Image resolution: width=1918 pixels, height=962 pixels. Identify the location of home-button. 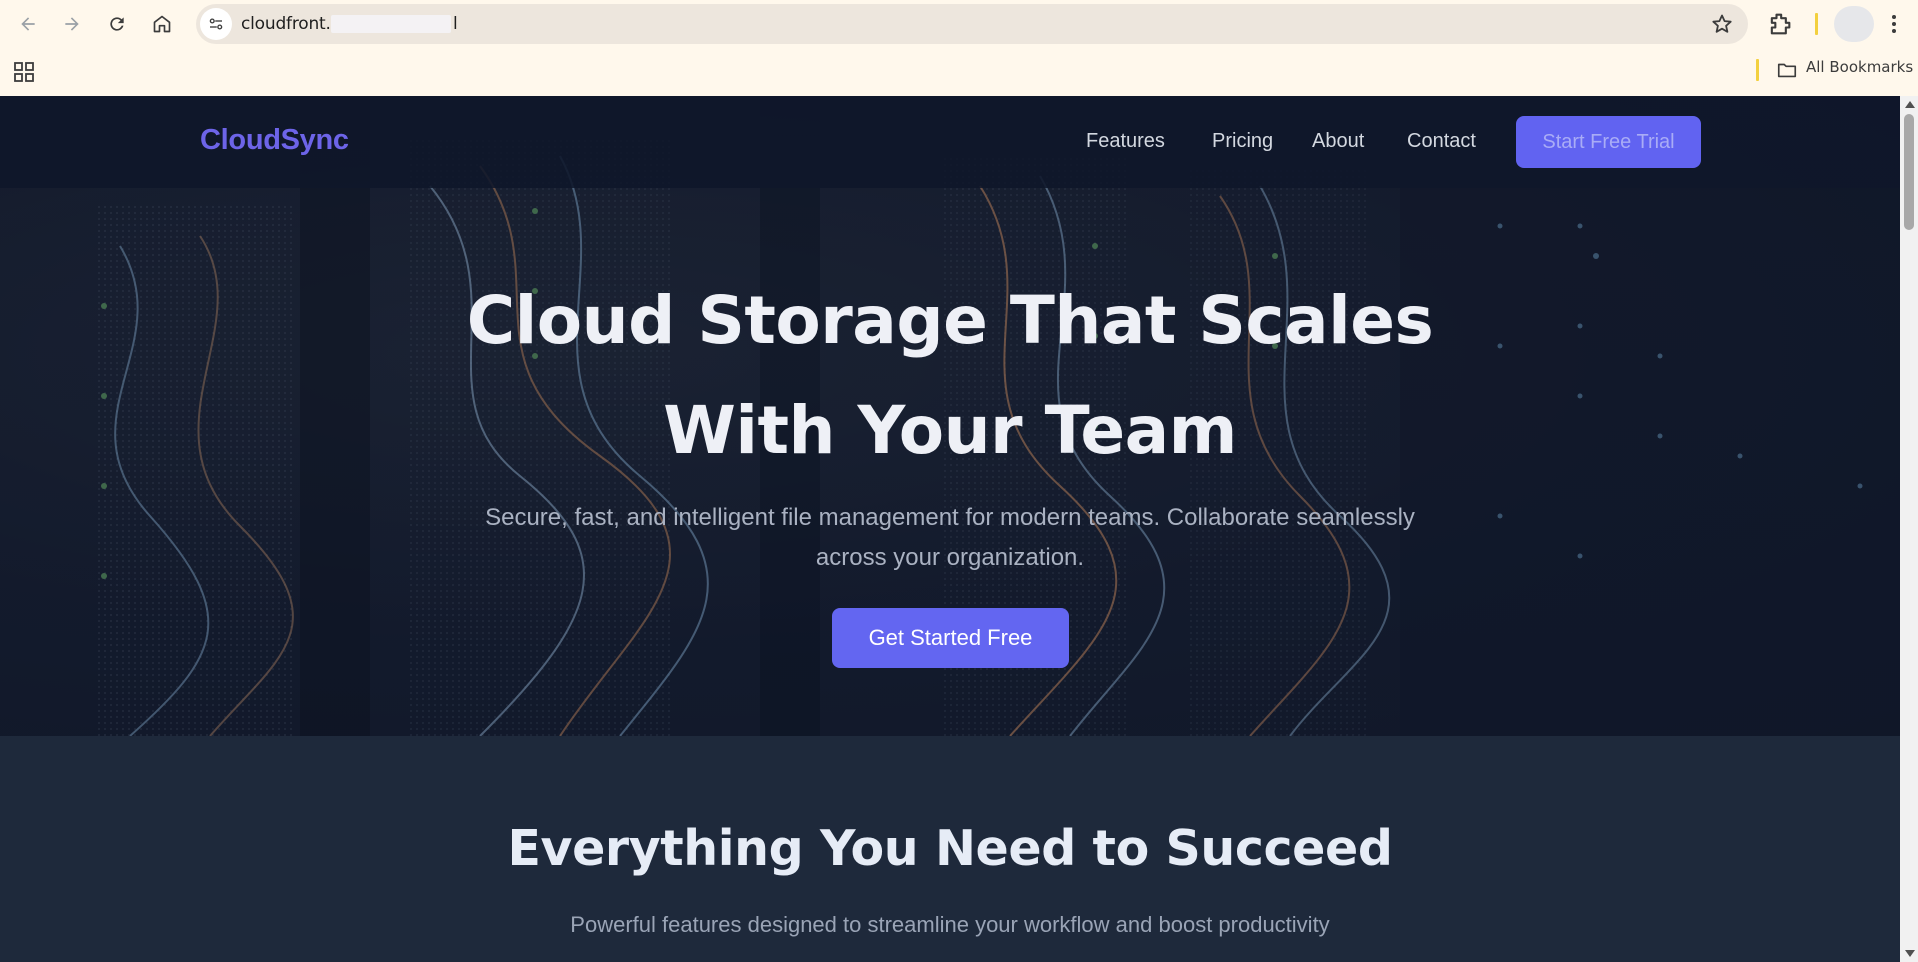
(162, 24).